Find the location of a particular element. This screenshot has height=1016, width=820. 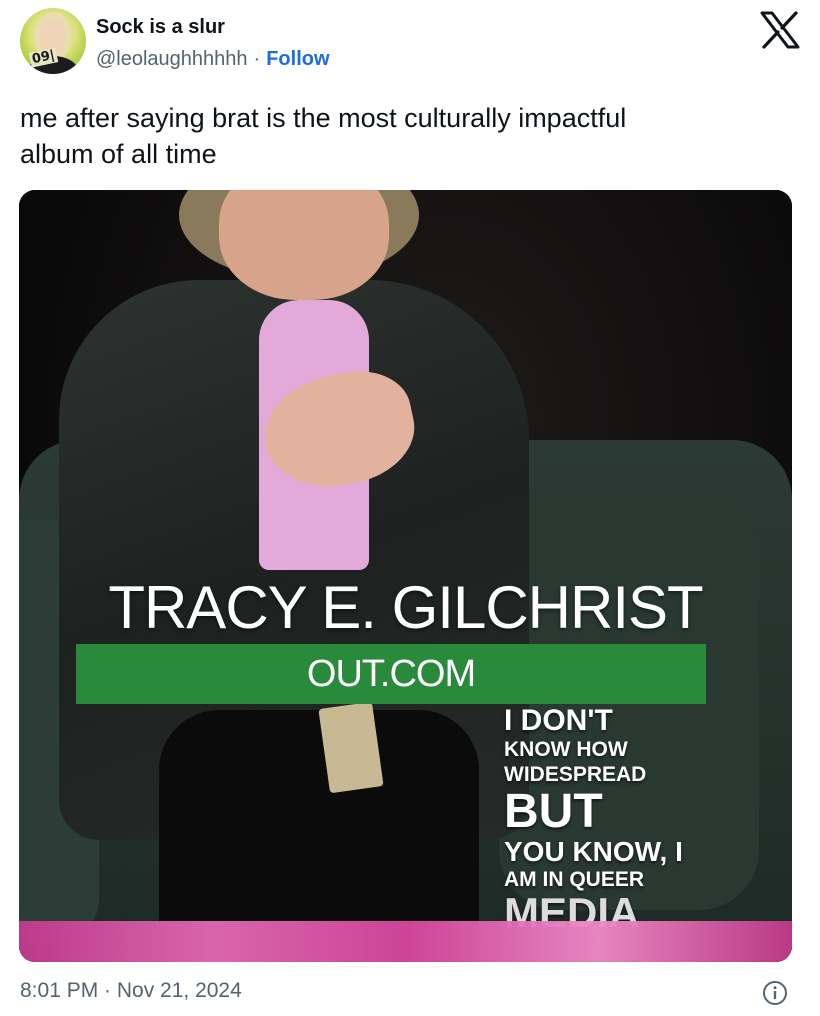

caption-line: I DON'T is located at coordinates (558, 720).